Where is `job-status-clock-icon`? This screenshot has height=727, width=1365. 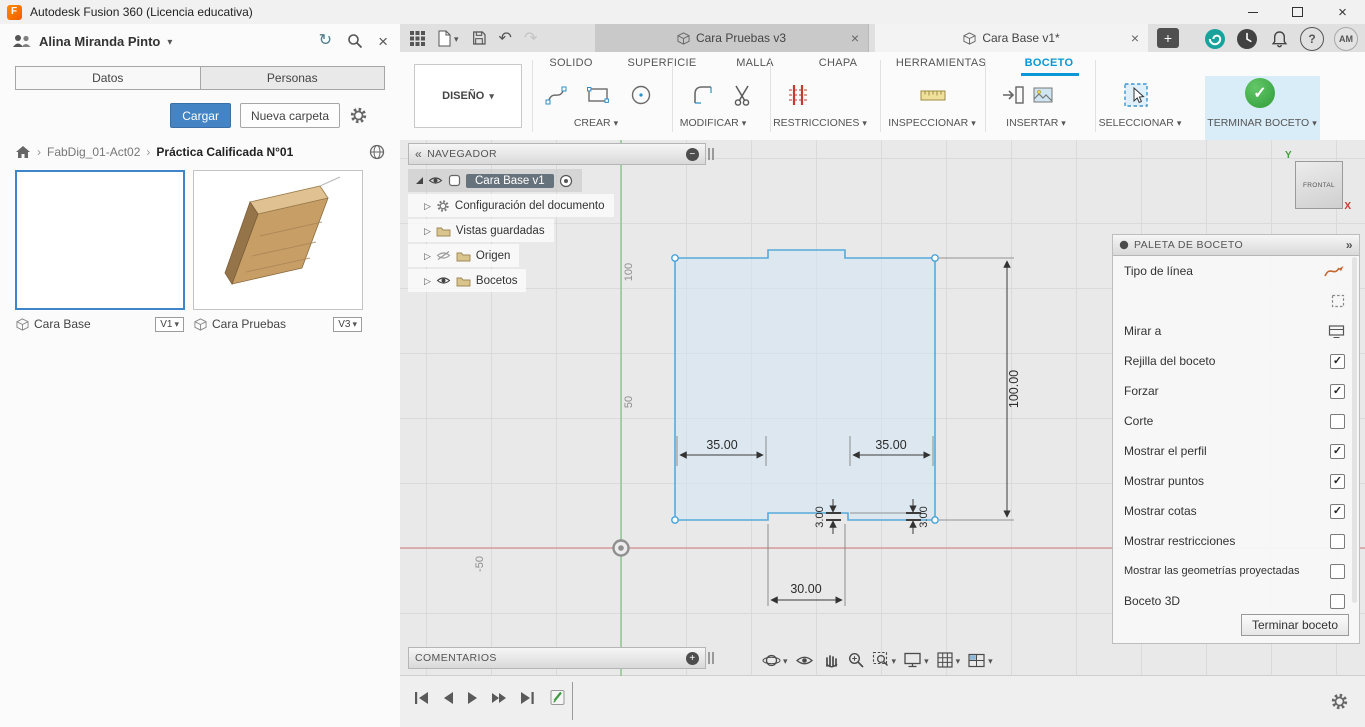
job-status-clock-icon is located at coordinates (1247, 39).